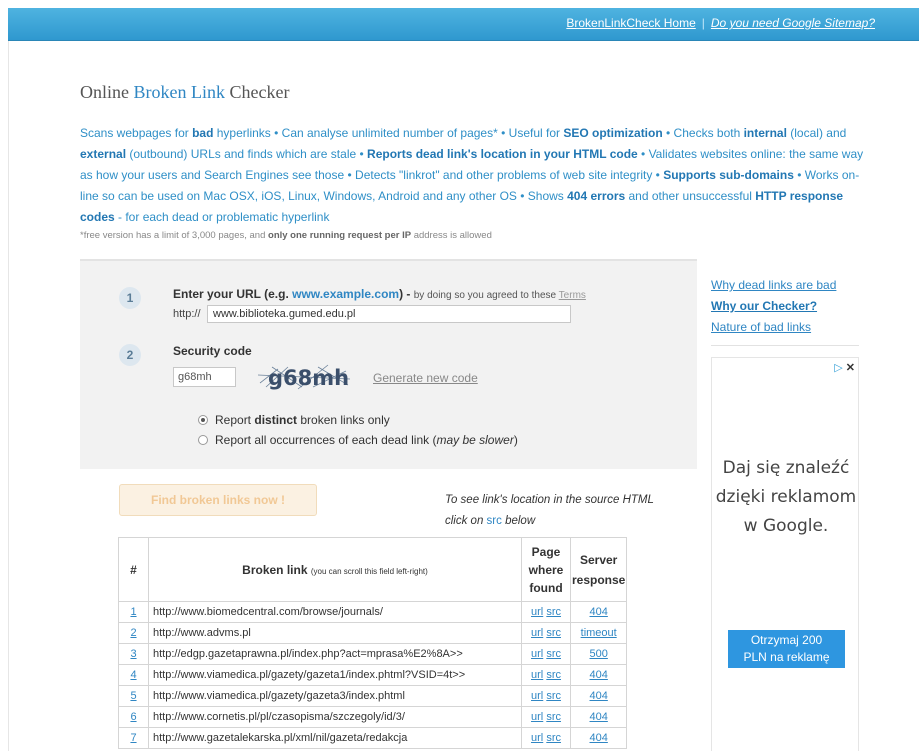 Image resolution: width=919 pixels, height=751 pixels. I want to click on table-row: 2 http://www.advms.pl url src timeout, so click(373, 633).